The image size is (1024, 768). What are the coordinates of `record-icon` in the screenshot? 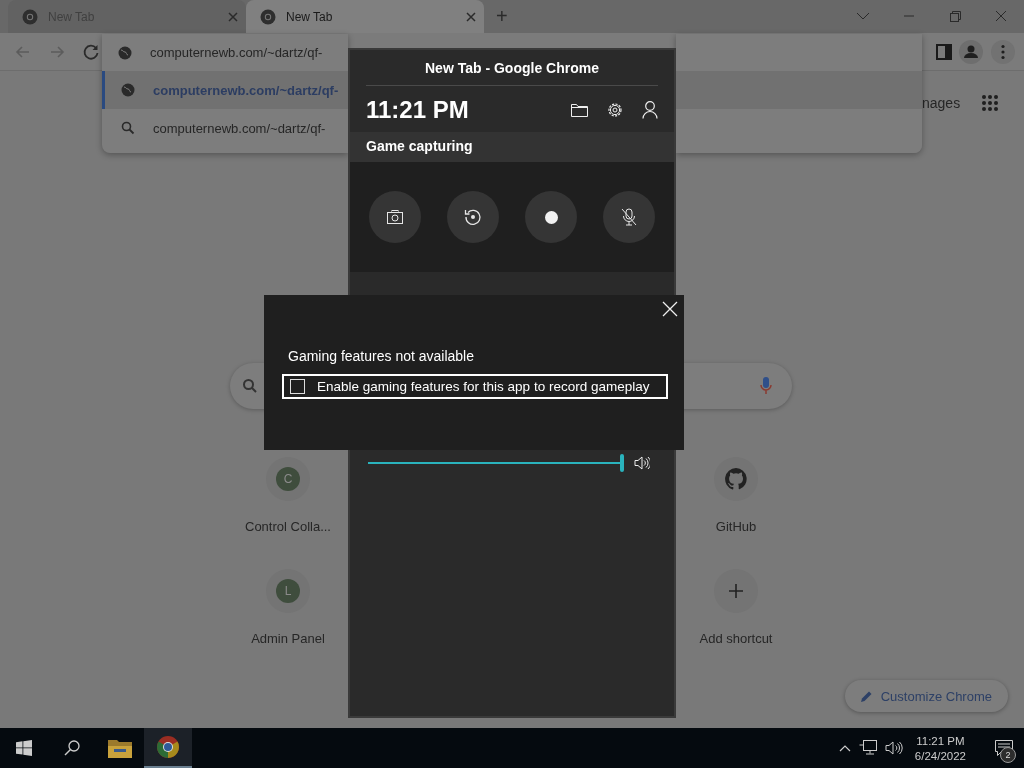 It's located at (551, 217).